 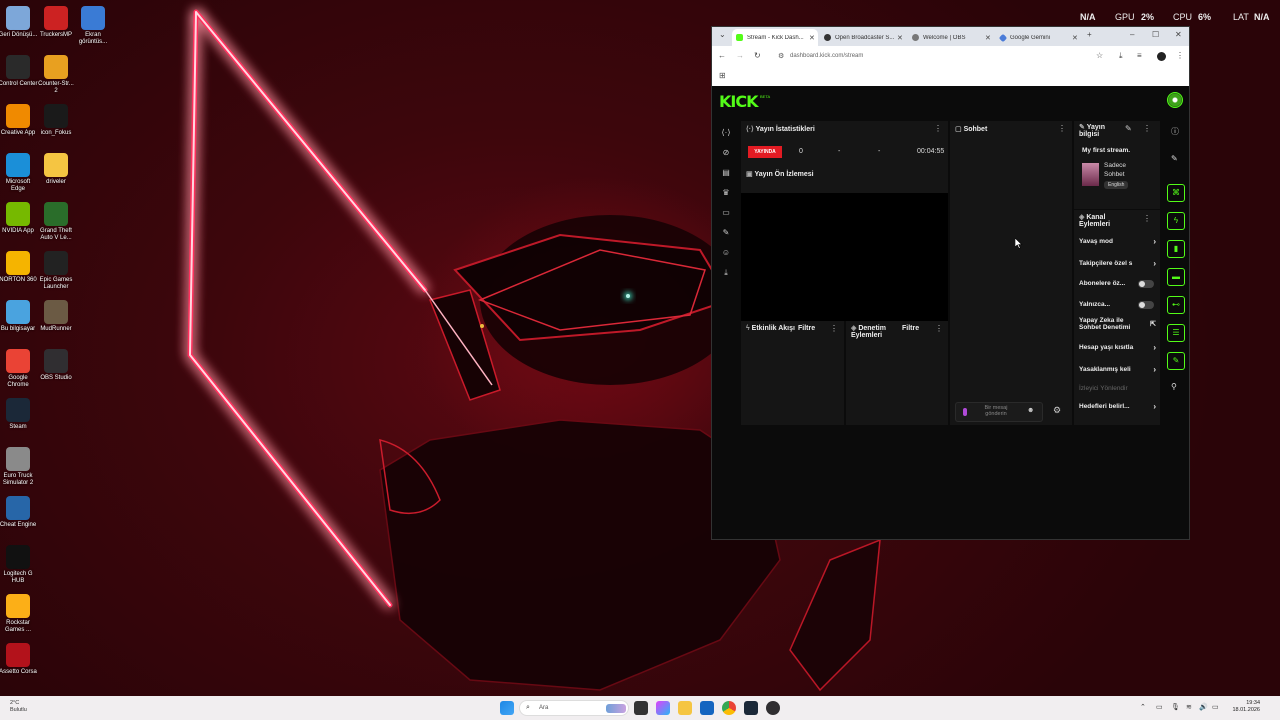 What do you see at coordinates (1099, 55) in the screenshot?
I see `bookmark-star-icon: ☆` at bounding box center [1099, 55].